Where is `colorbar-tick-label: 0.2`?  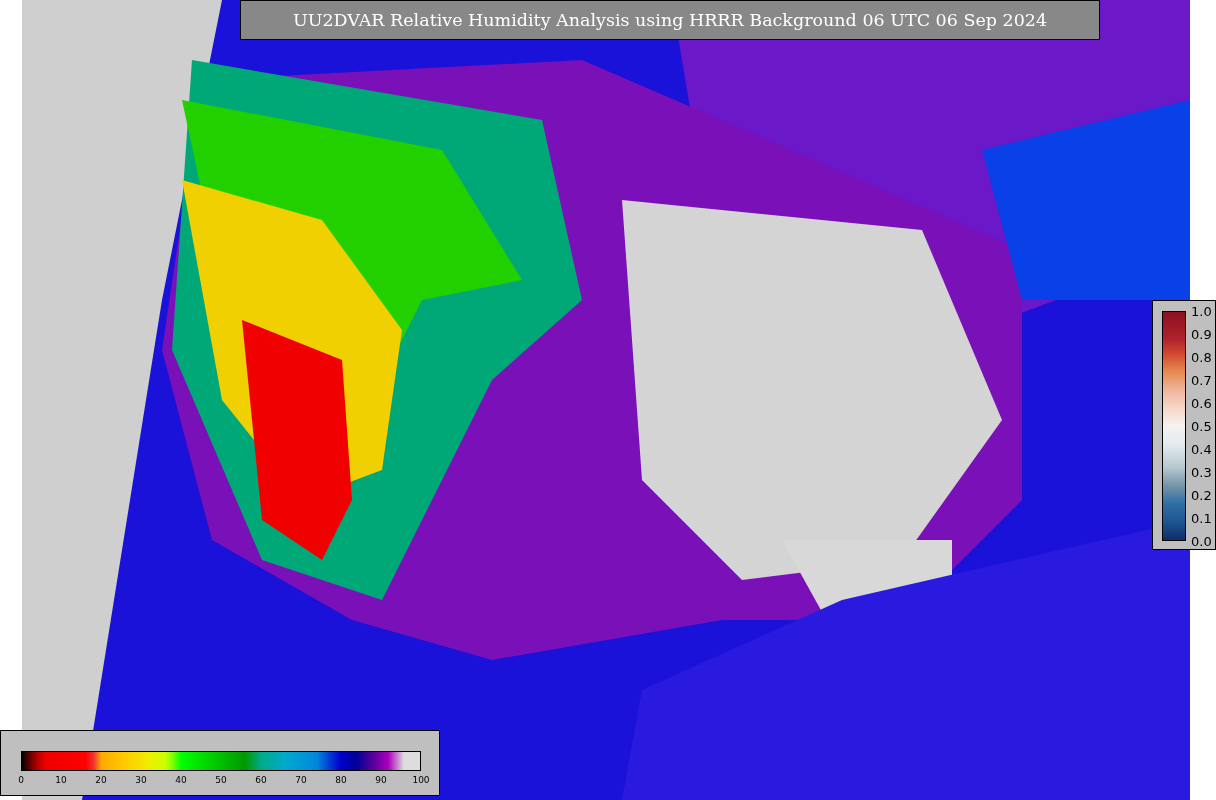
colorbar-tick-label: 0.2 is located at coordinates (1201, 495).